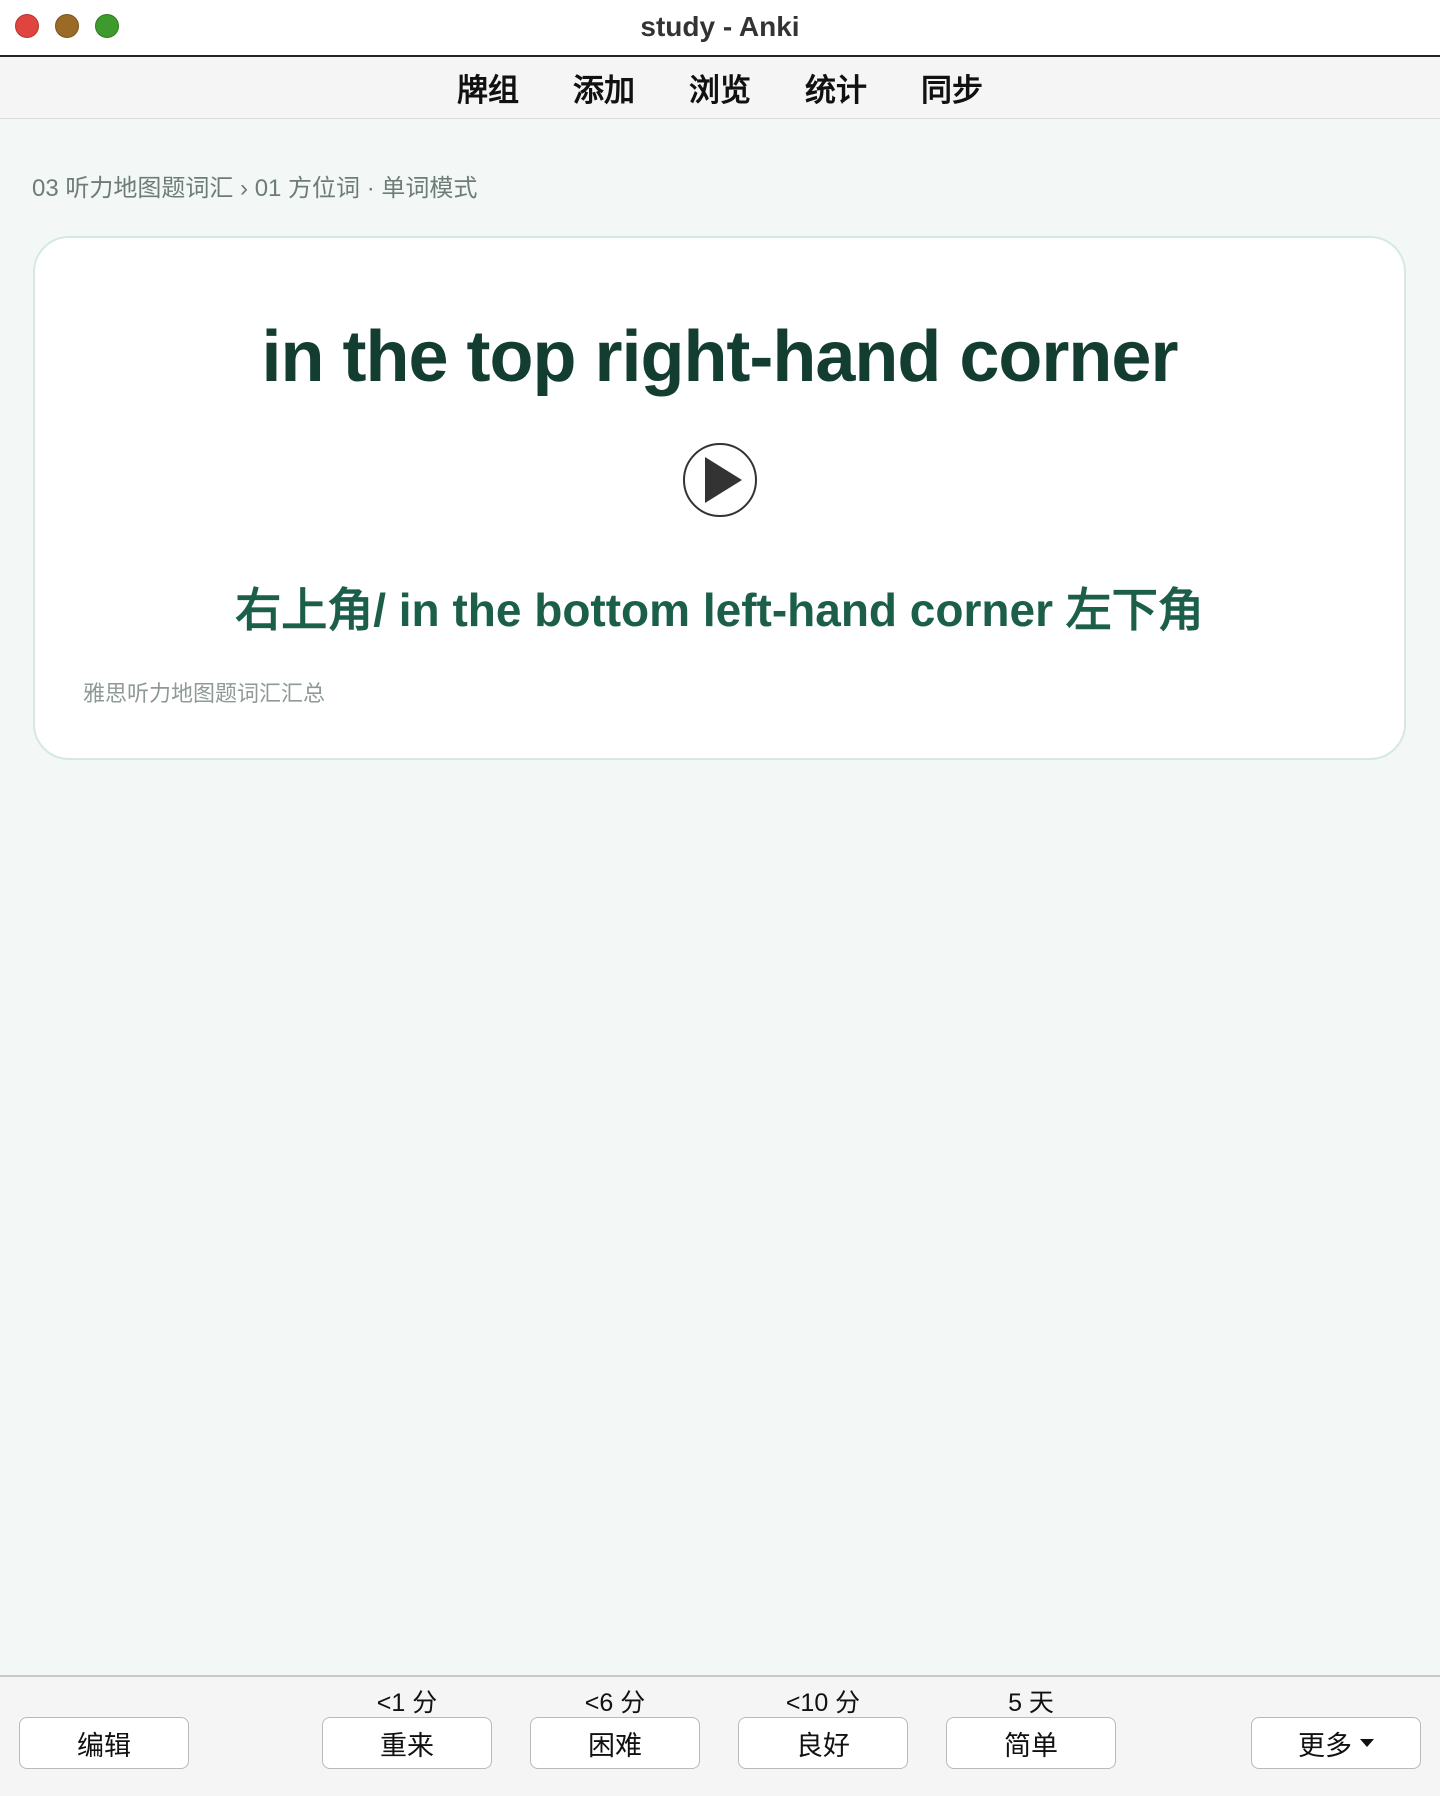 The height and width of the screenshot is (1796, 1440). I want to click on window-title: study - Anki, so click(720, 26).